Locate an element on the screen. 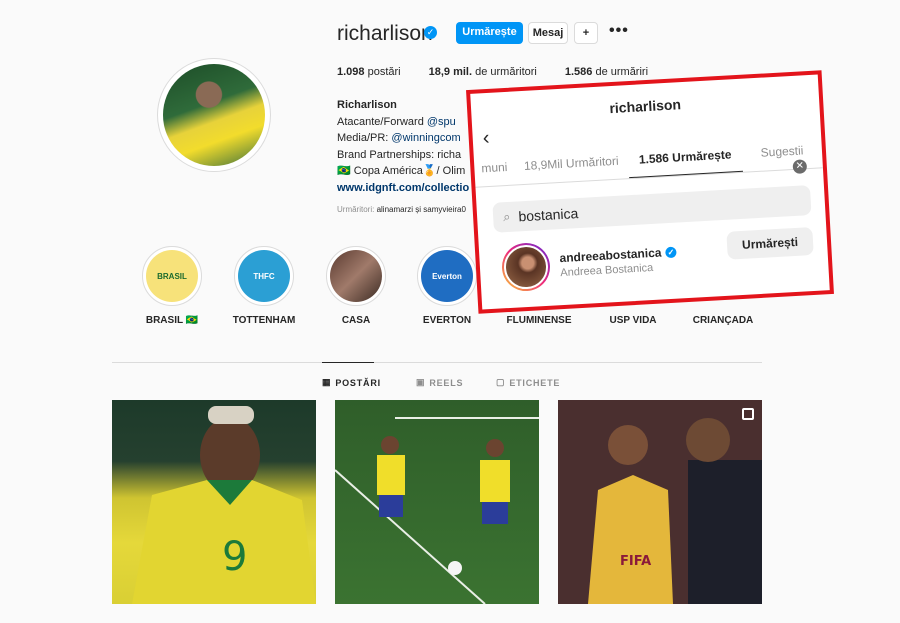  tab-reels: ▣ REELS is located at coordinates (439, 382).